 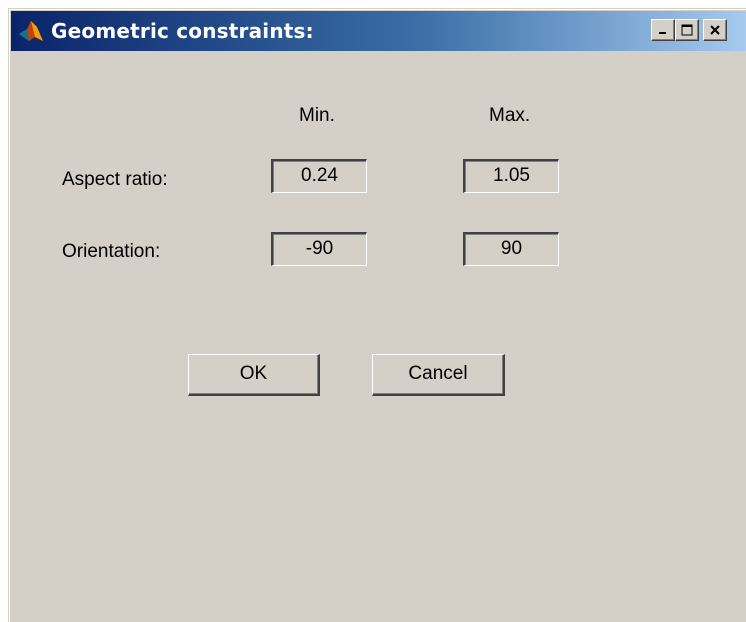 I want to click on orientation-min-field: -90, so click(x=319, y=249).